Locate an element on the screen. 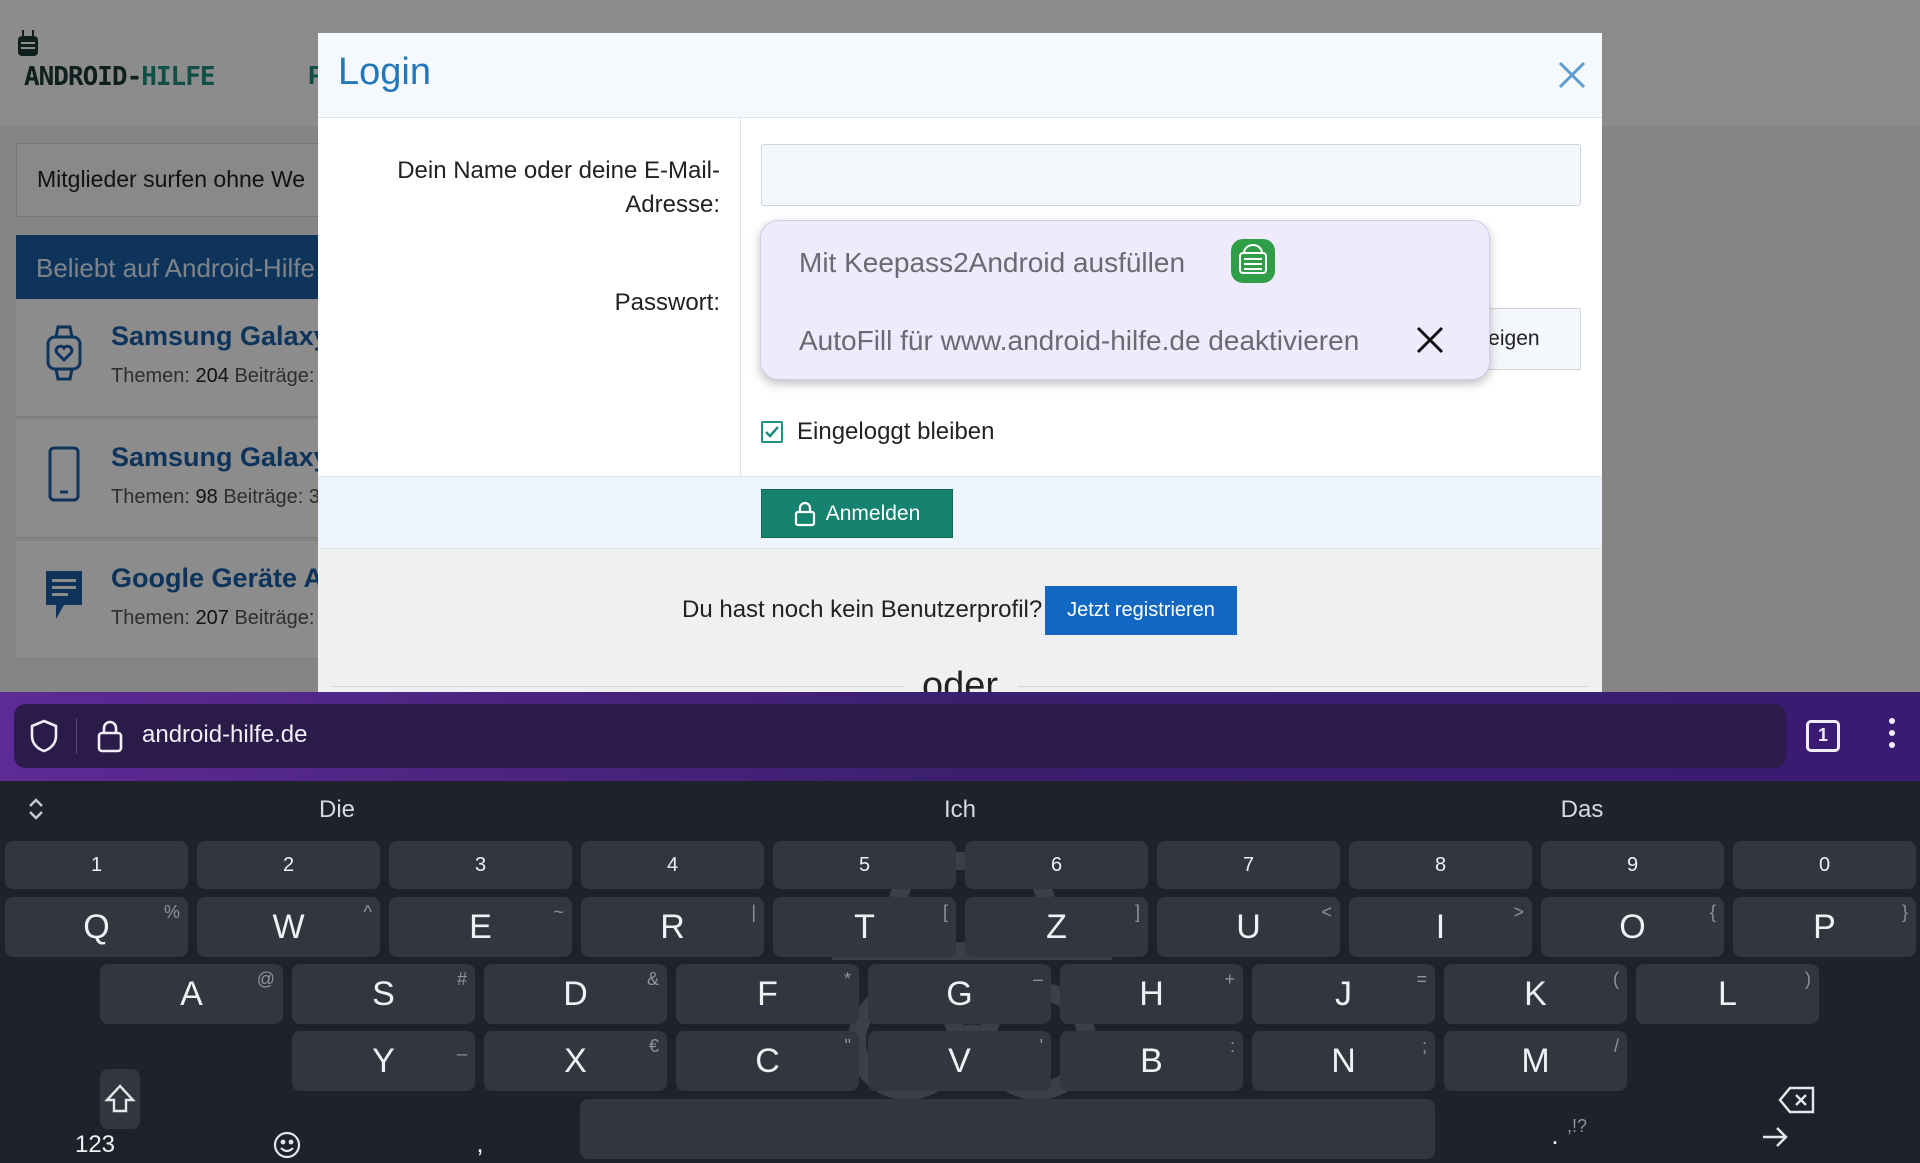  suggestion-bar: Die Ich Das is located at coordinates (960, 809).